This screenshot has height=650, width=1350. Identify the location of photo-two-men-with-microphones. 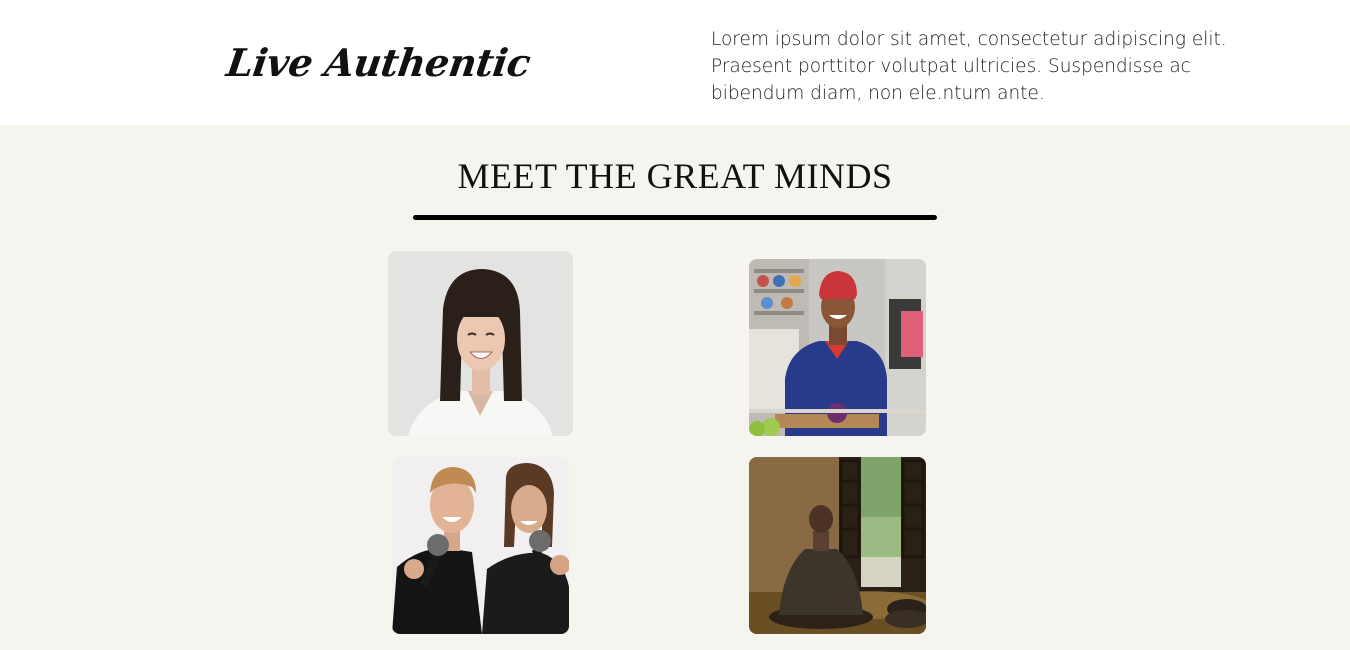
(480, 545).